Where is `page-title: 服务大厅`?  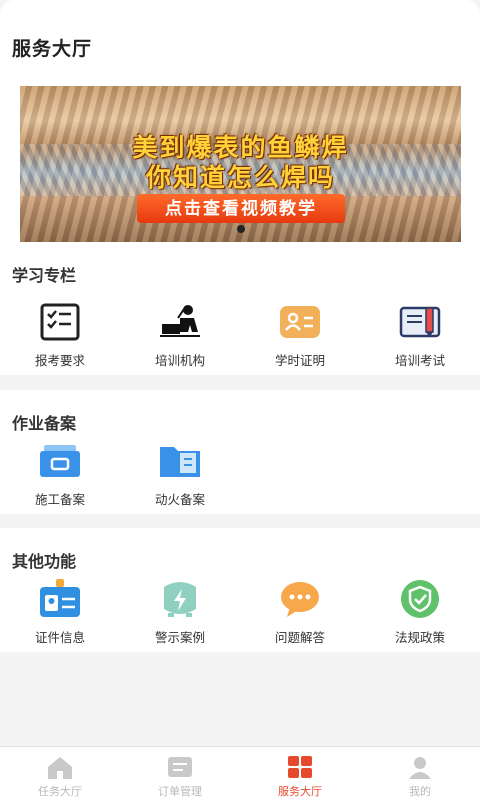
page-title: 服务大厅 is located at coordinates (52, 49).